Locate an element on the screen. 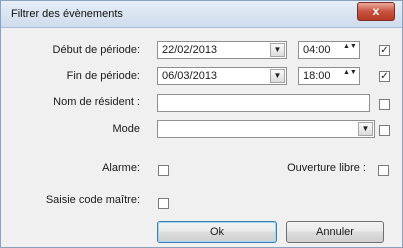 The width and height of the screenshot is (403, 248). fin-time-value: 18:00 is located at coordinates (317, 76).